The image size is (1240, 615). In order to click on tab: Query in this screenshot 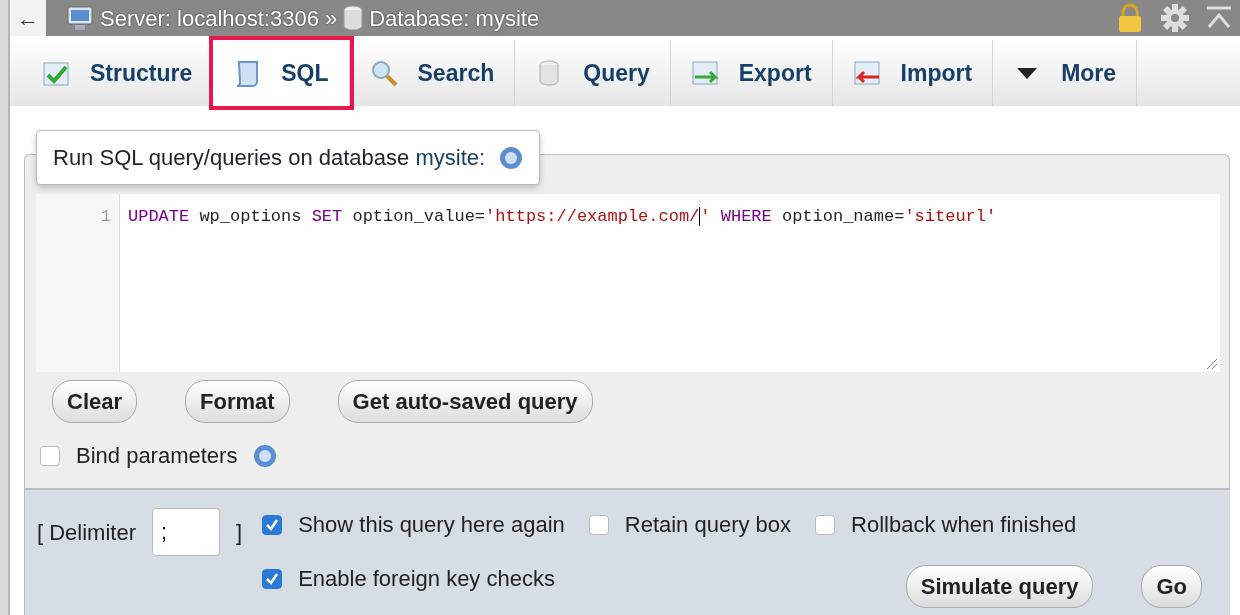, I will do `click(593, 73)`.